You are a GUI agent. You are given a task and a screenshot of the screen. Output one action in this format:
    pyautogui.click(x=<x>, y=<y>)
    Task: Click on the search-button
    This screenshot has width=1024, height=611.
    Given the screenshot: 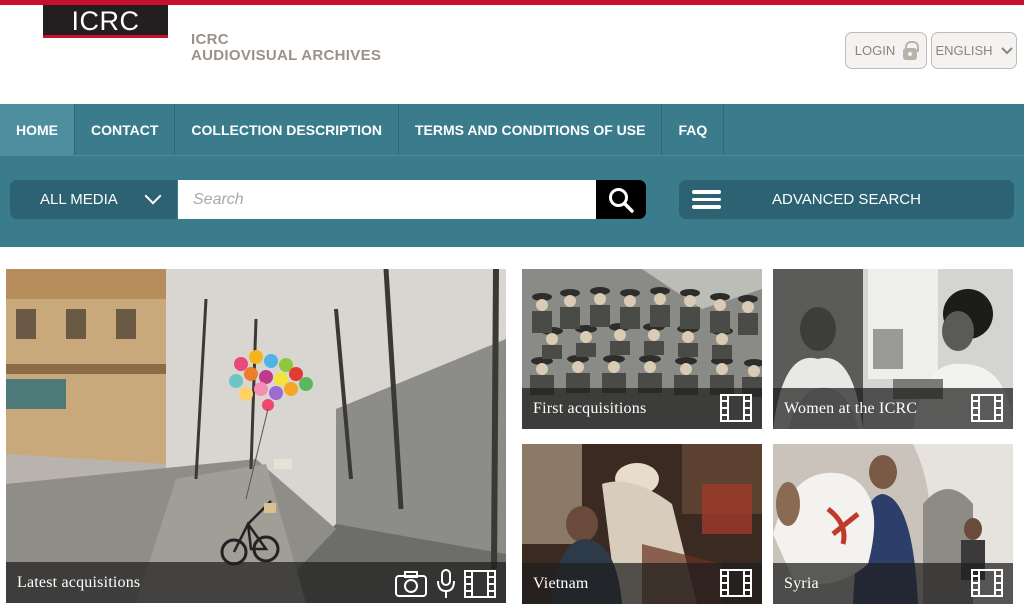 What is the action you would take?
    pyautogui.click(x=621, y=199)
    